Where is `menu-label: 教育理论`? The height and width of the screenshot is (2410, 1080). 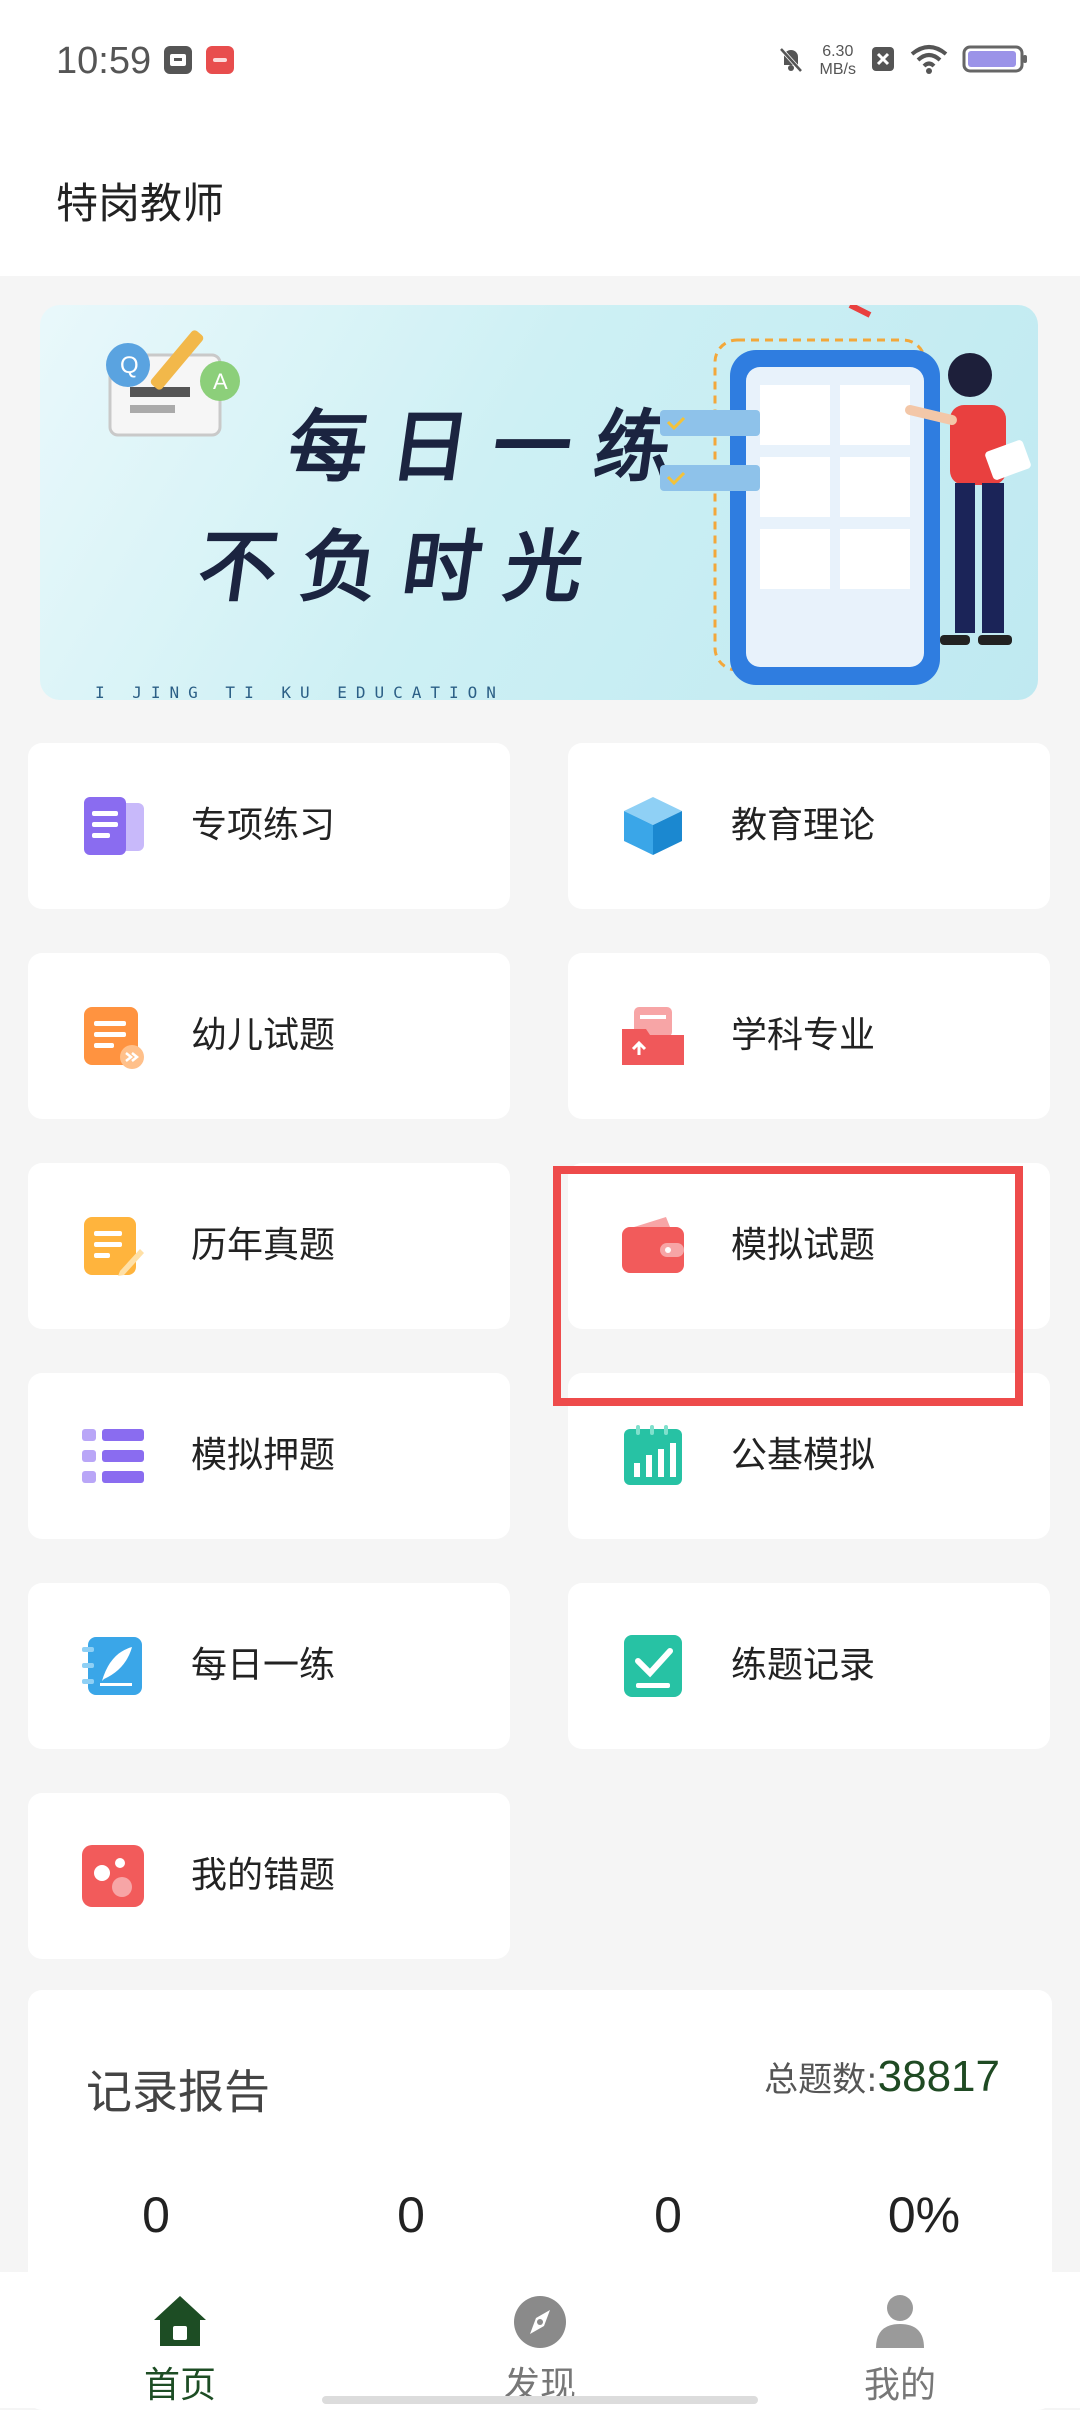
menu-label: 教育理论 is located at coordinates (803, 825).